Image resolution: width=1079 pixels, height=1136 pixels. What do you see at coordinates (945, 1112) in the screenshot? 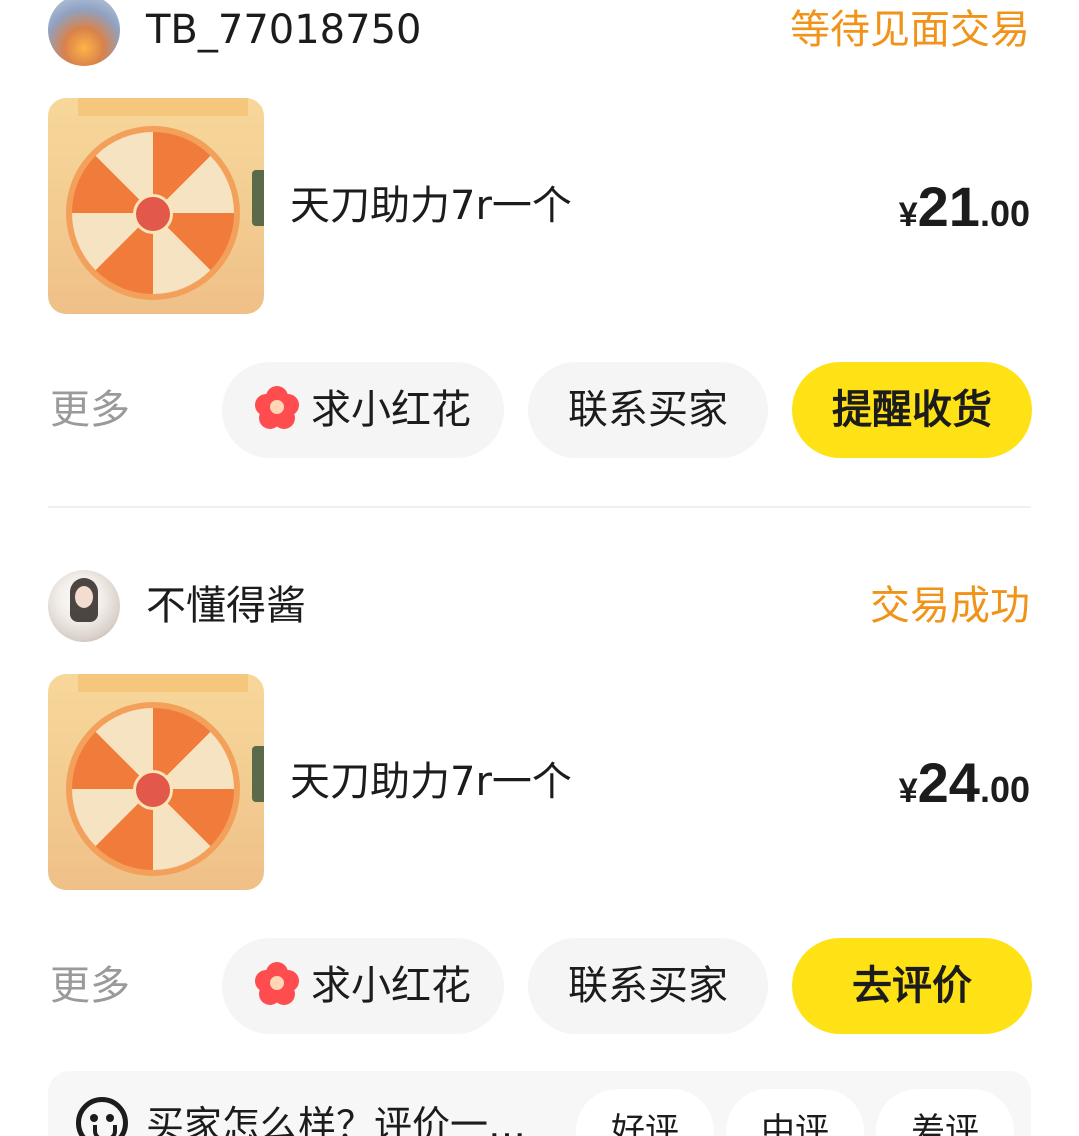
I see `review-bad-button: 差评` at bounding box center [945, 1112].